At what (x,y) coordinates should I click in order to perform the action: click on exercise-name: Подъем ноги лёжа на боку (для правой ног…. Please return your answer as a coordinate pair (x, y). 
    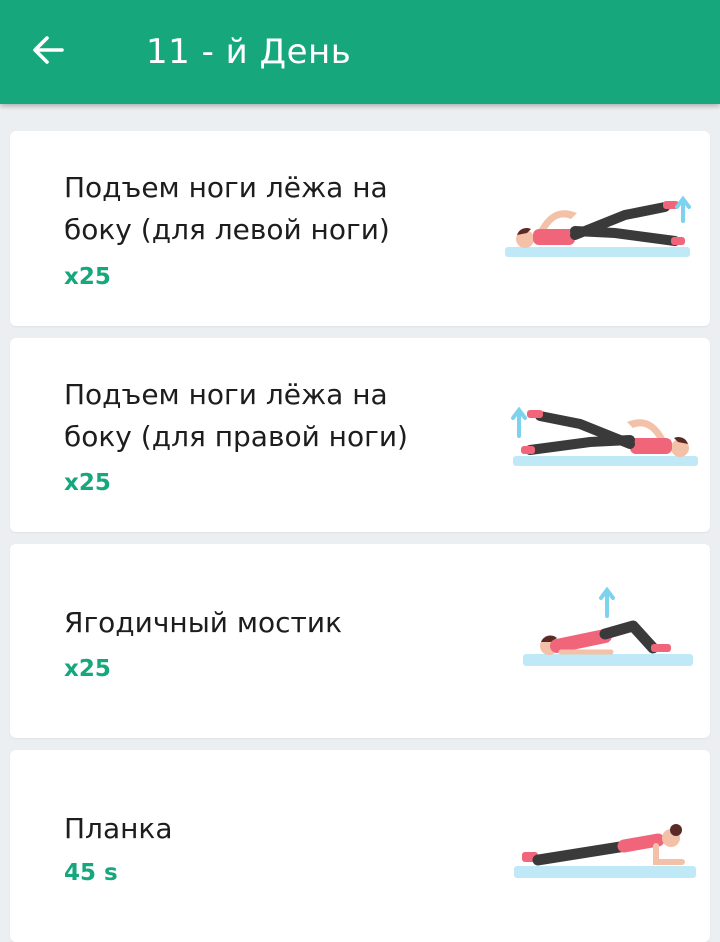
    Looking at the image, I should click on (236, 415).